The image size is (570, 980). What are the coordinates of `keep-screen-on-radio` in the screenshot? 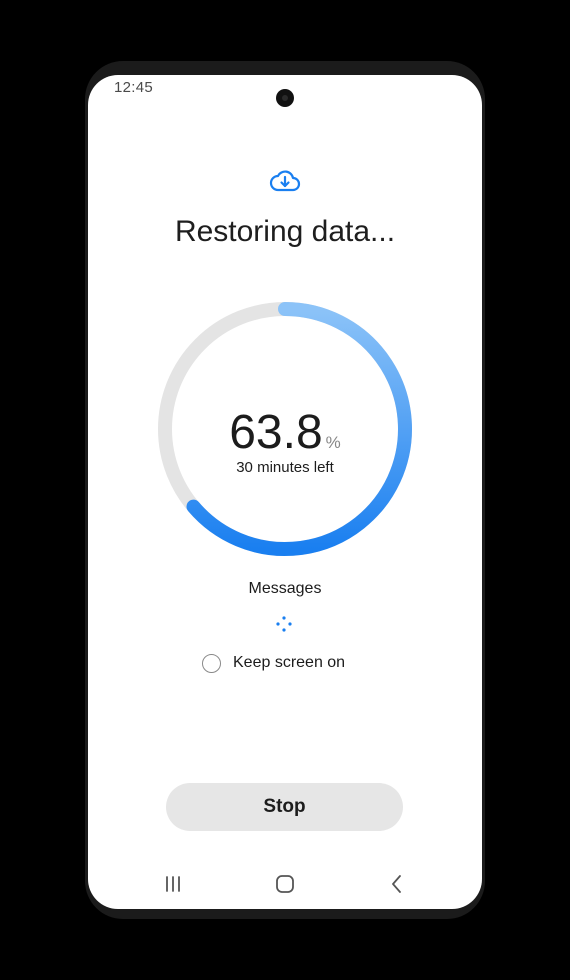 It's located at (211, 663).